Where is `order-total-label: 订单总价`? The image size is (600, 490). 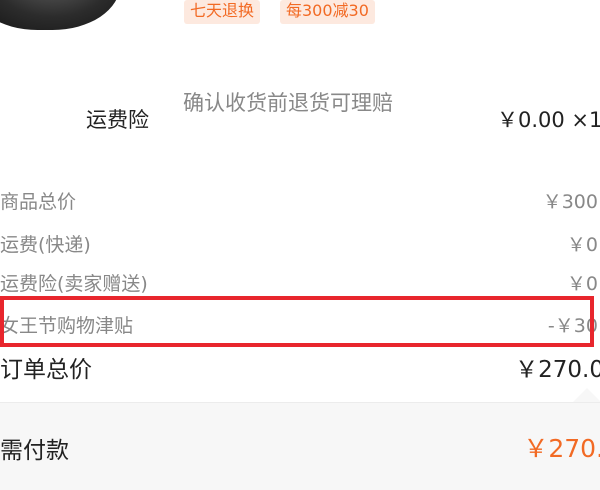 order-total-label: 订单总价 is located at coordinates (46, 370).